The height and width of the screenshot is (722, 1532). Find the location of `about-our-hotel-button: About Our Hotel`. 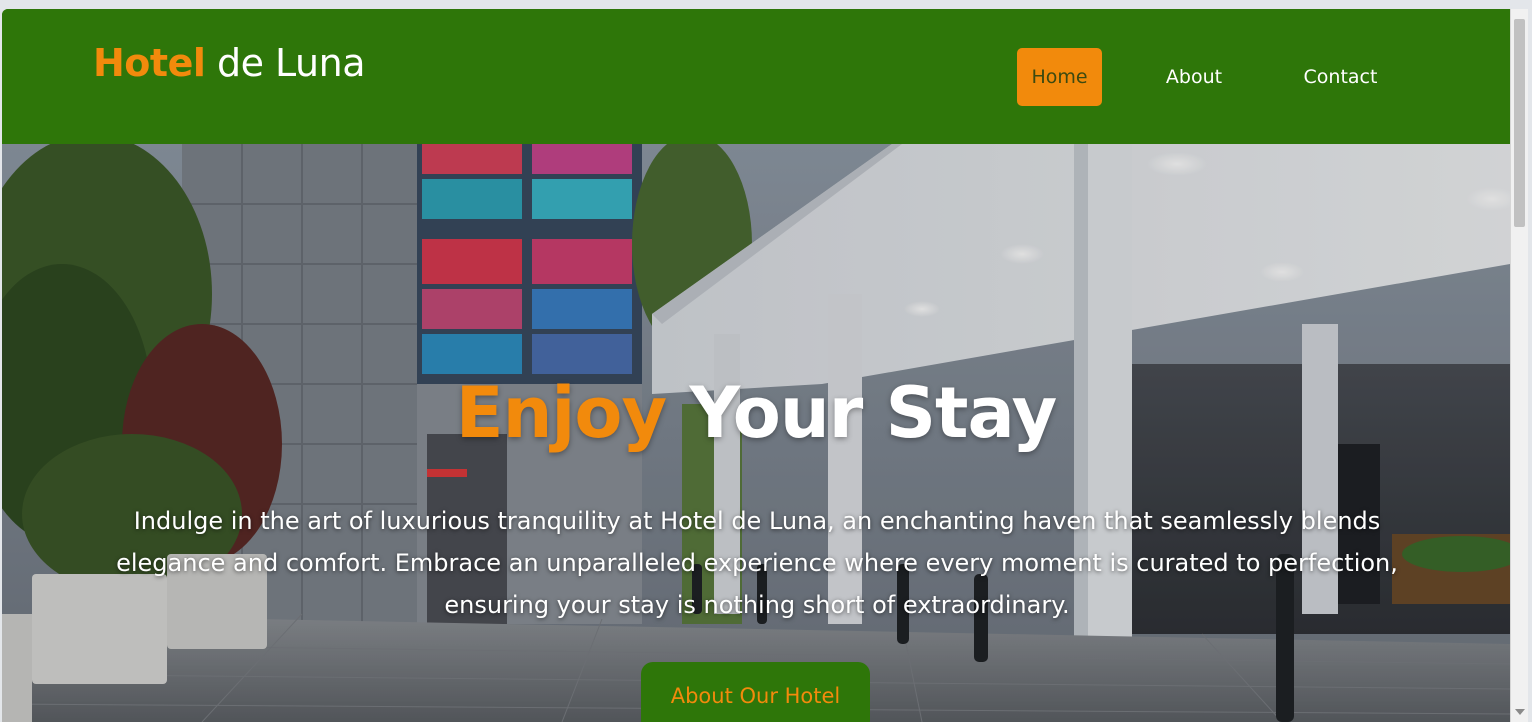

about-our-hotel-button: About Our Hotel is located at coordinates (755, 692).